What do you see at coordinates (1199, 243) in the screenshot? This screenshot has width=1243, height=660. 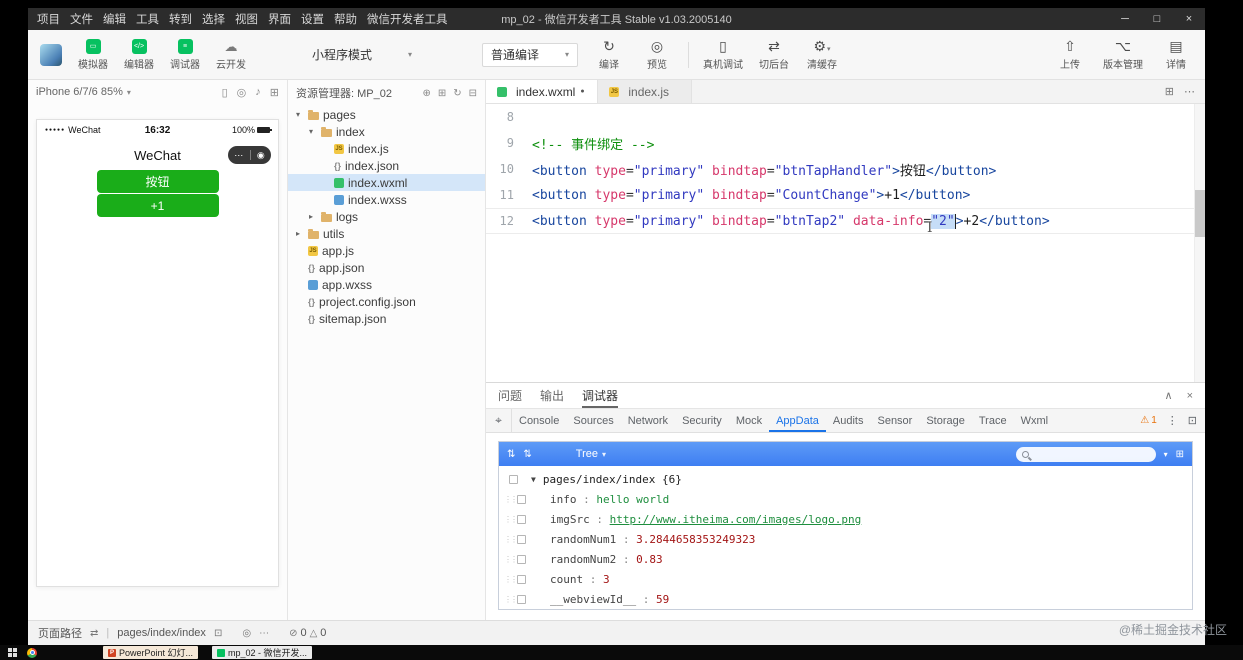 I see `editor-scrollbar` at bounding box center [1199, 243].